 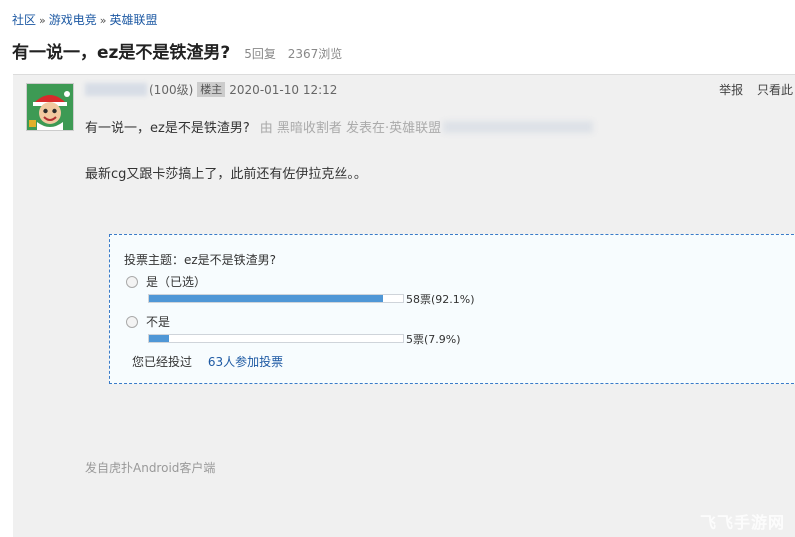 I want to click on breadcrumb-games: 游戏电竞, so click(x=73, y=20).